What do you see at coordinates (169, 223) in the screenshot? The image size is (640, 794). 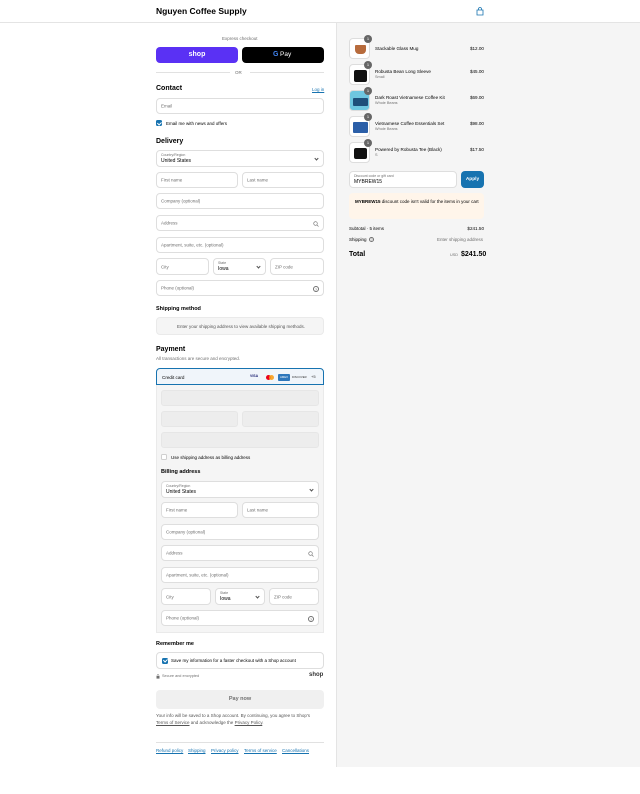 I see `address-placeholder: Address` at bounding box center [169, 223].